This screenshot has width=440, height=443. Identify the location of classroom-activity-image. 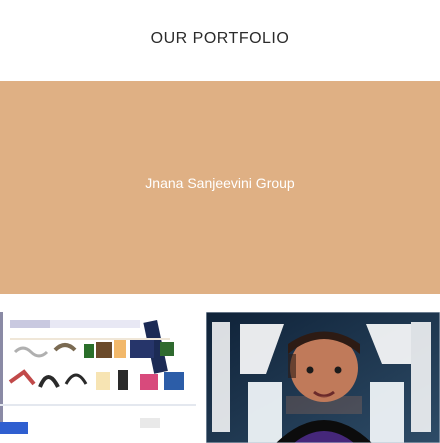
(98, 377).